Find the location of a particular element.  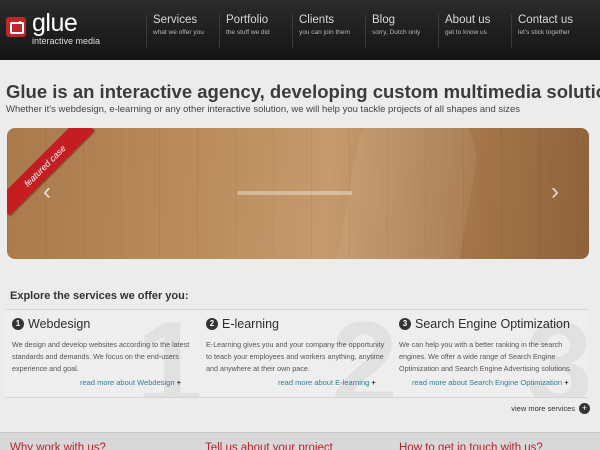

link-label: read more about E-learning is located at coordinates (324, 382).